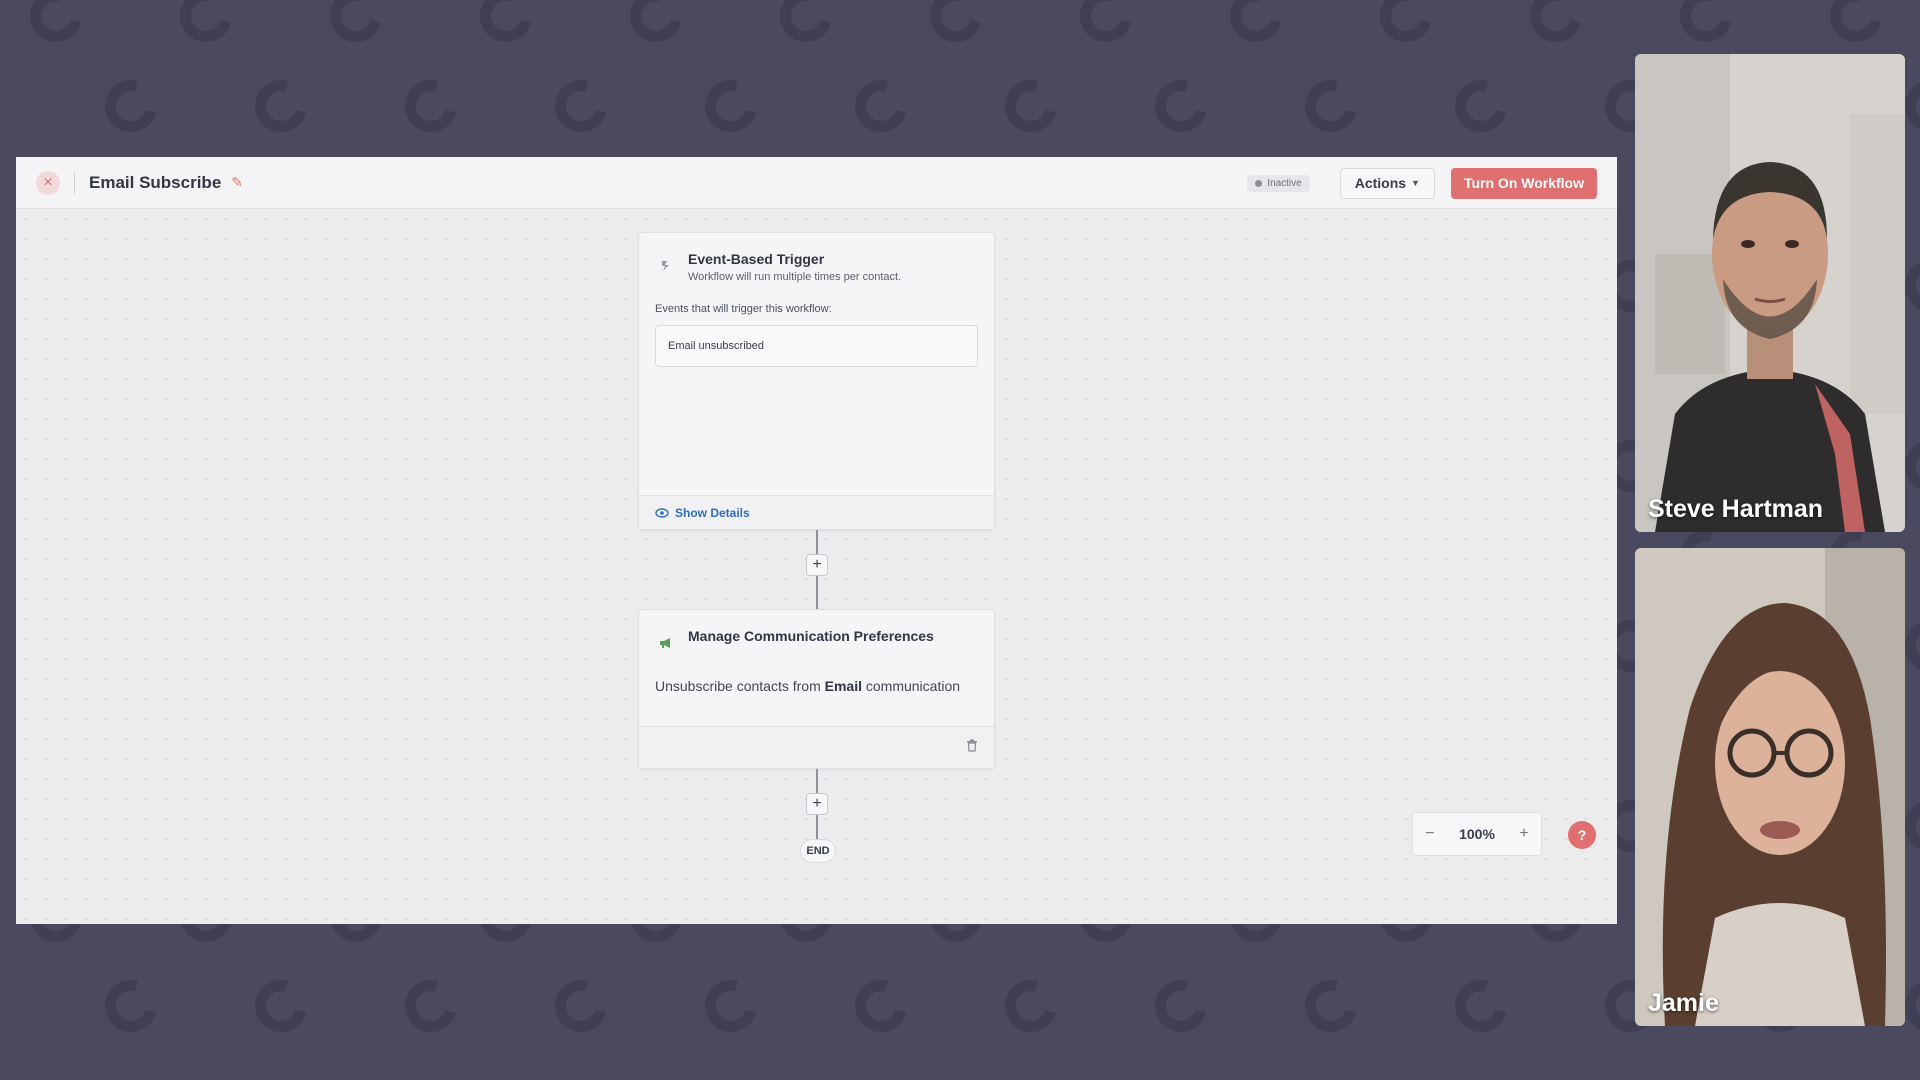 This screenshot has width=1920, height=1080. Describe the element at coordinates (666, 266) in the screenshot. I see `lightning-icon` at that location.